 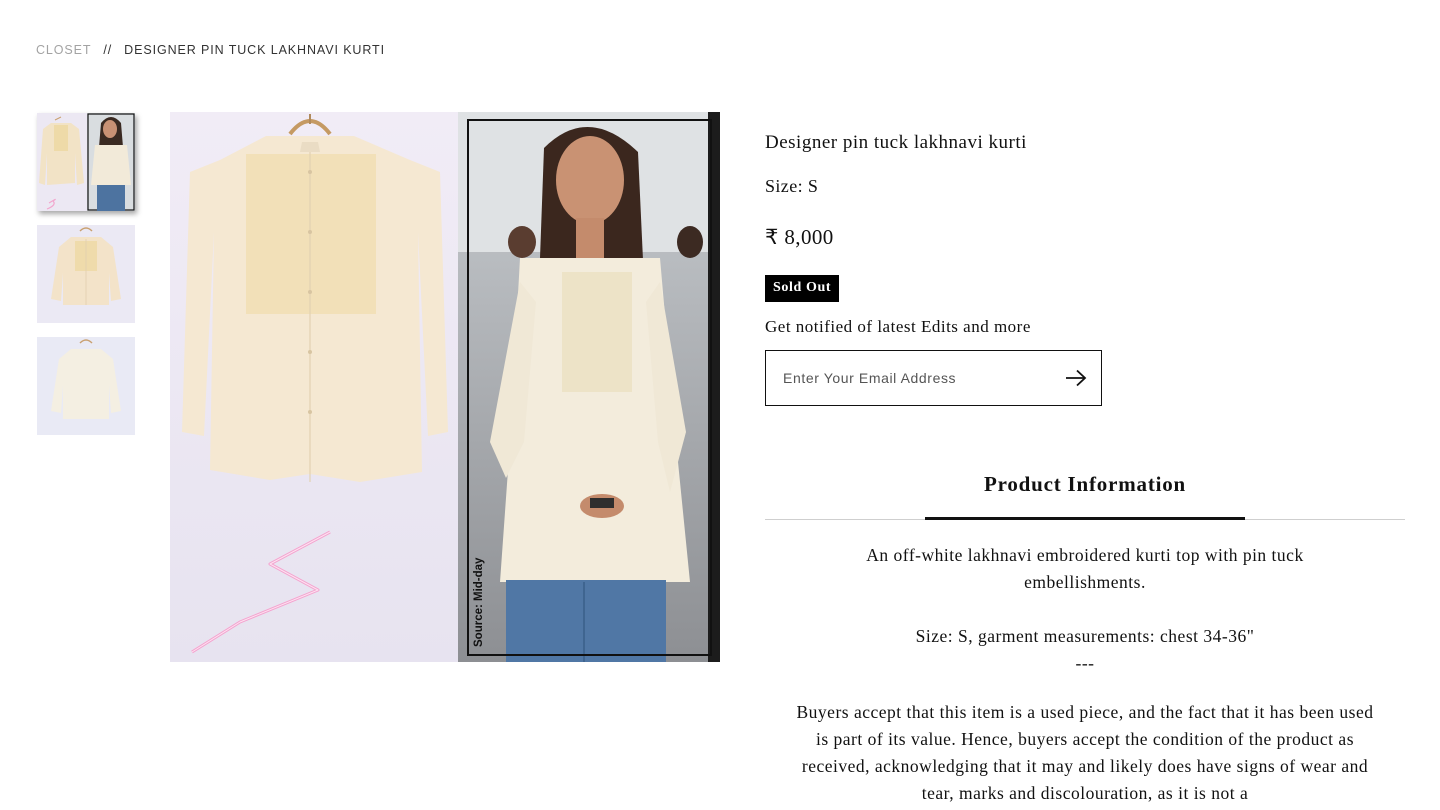 I want to click on tab-product-information: Product Information, so click(x=1085, y=494).